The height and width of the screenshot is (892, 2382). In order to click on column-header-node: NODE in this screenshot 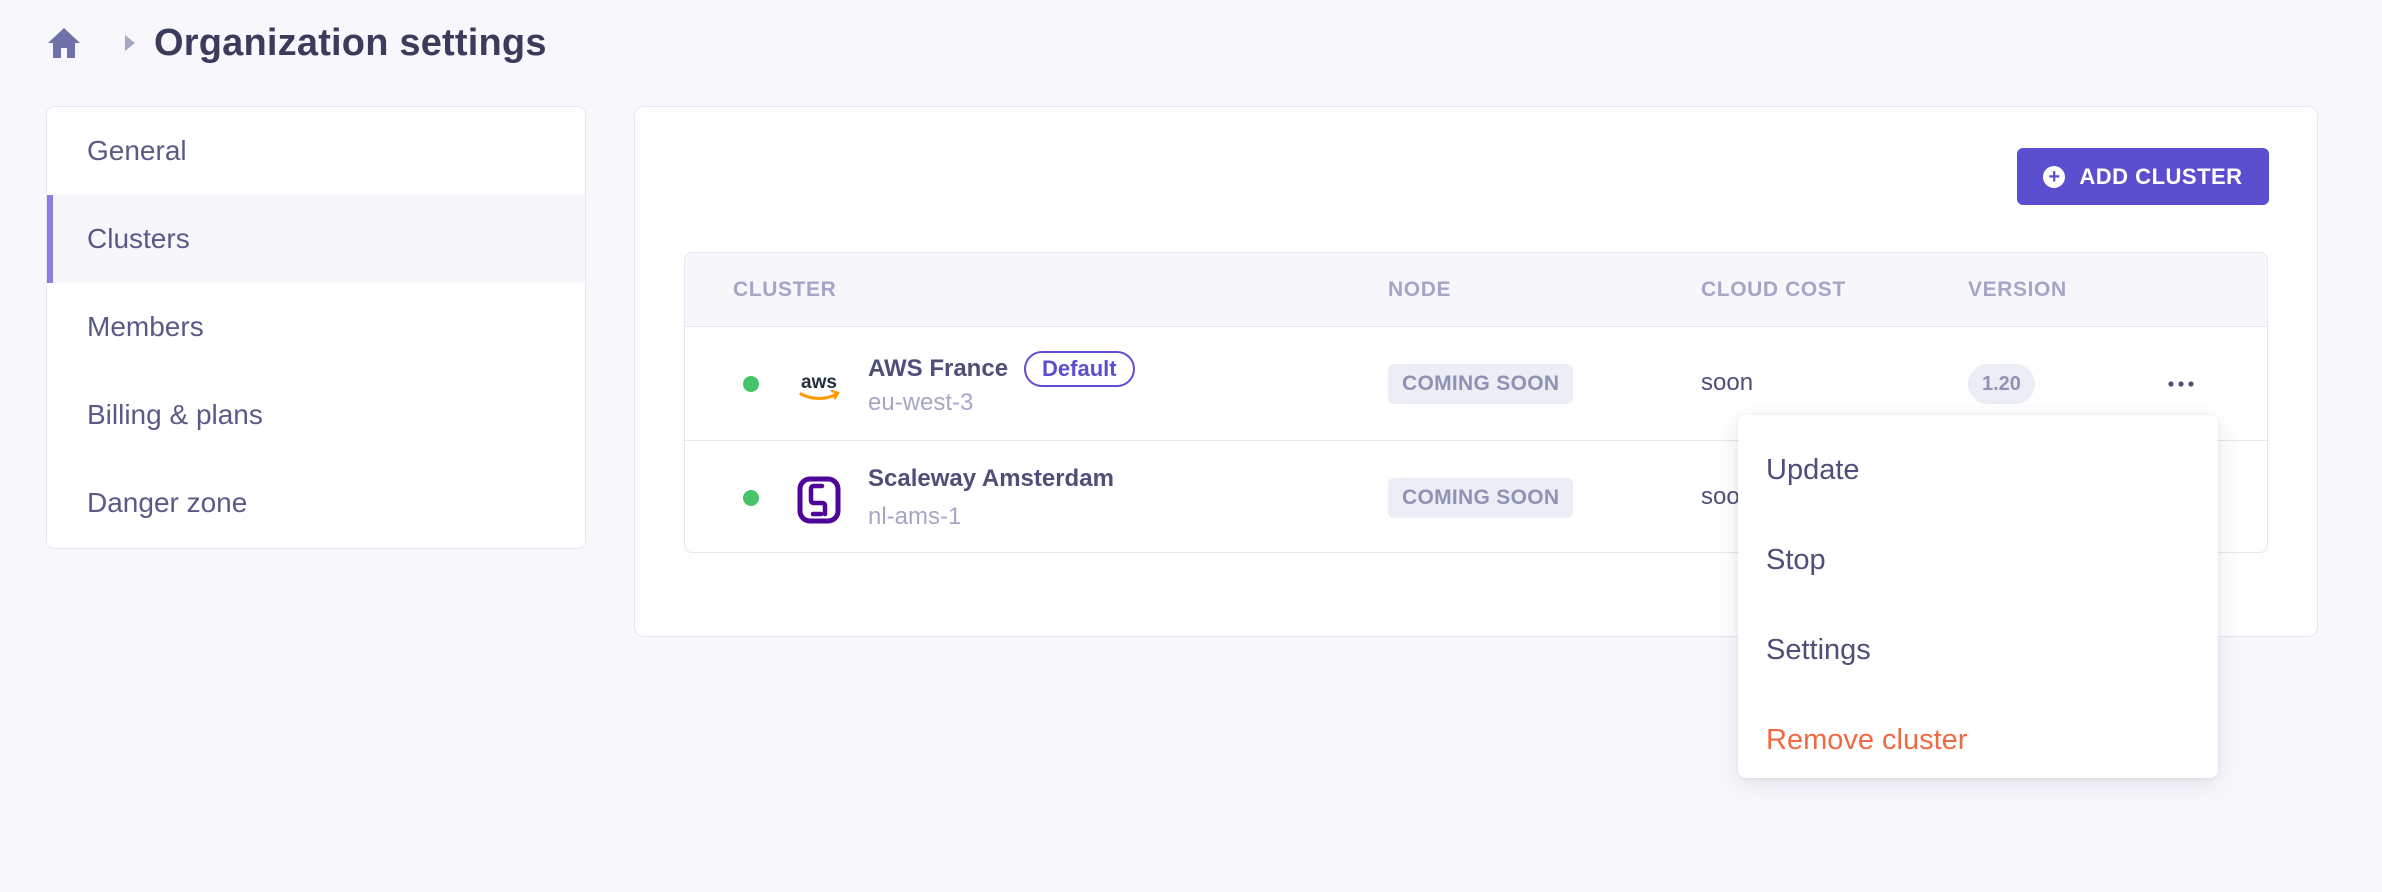, I will do `click(1420, 289)`.